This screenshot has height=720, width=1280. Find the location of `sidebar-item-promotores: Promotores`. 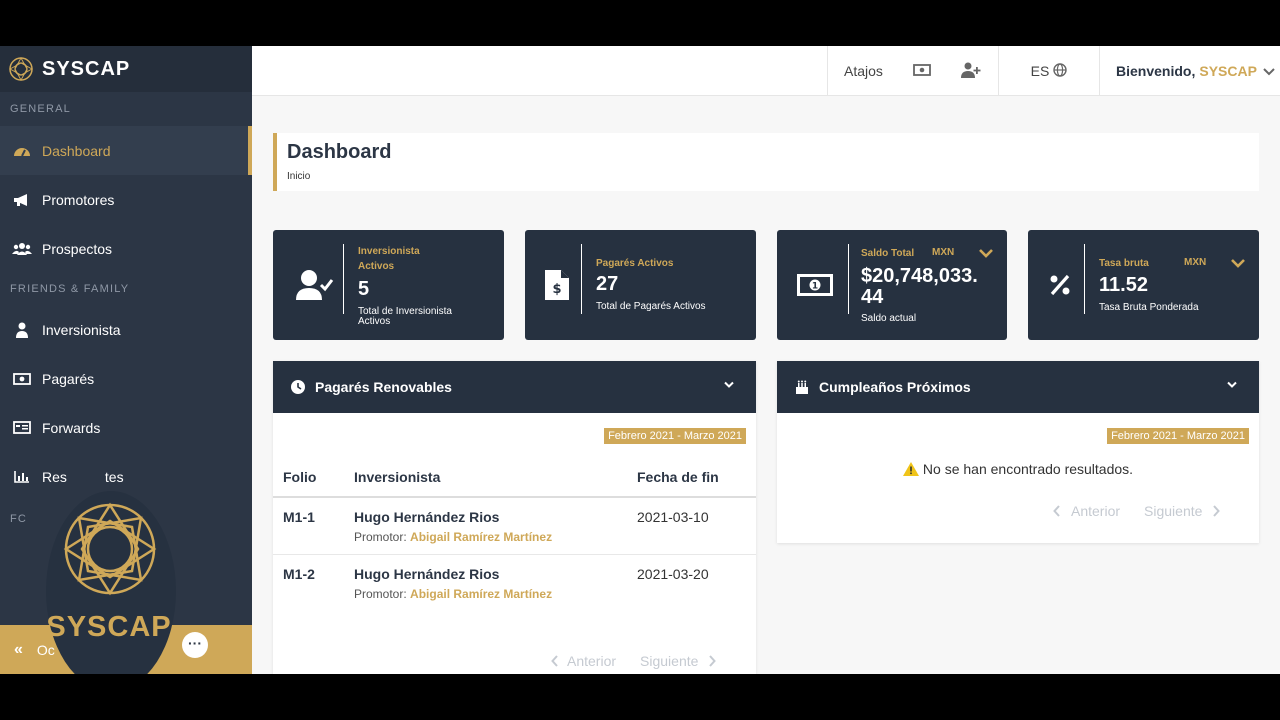

sidebar-item-promotores: Promotores is located at coordinates (126, 199).